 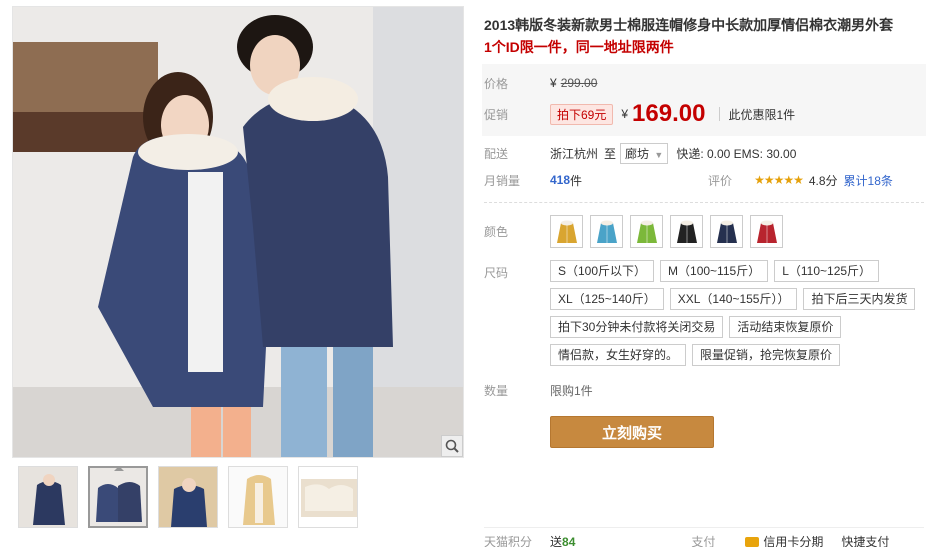 What do you see at coordinates (607, 299) in the screenshot?
I see `size-option: XL（125~140斤）` at bounding box center [607, 299].